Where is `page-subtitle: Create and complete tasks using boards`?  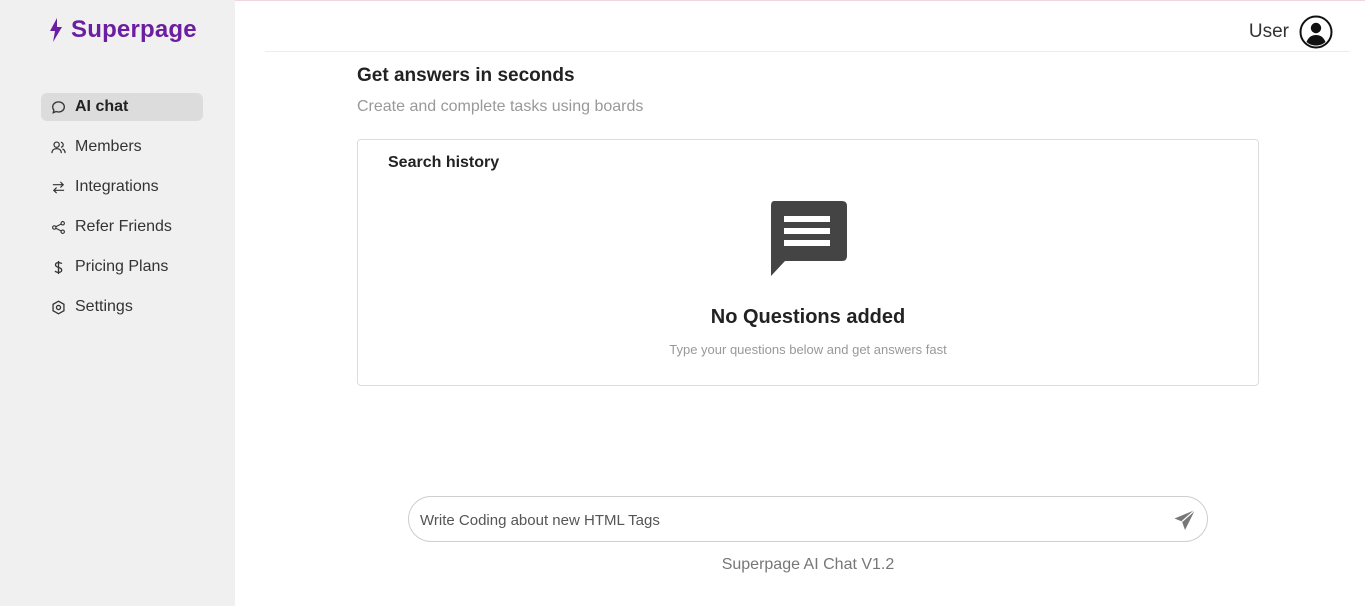 page-subtitle: Create and complete tasks using boards is located at coordinates (500, 106).